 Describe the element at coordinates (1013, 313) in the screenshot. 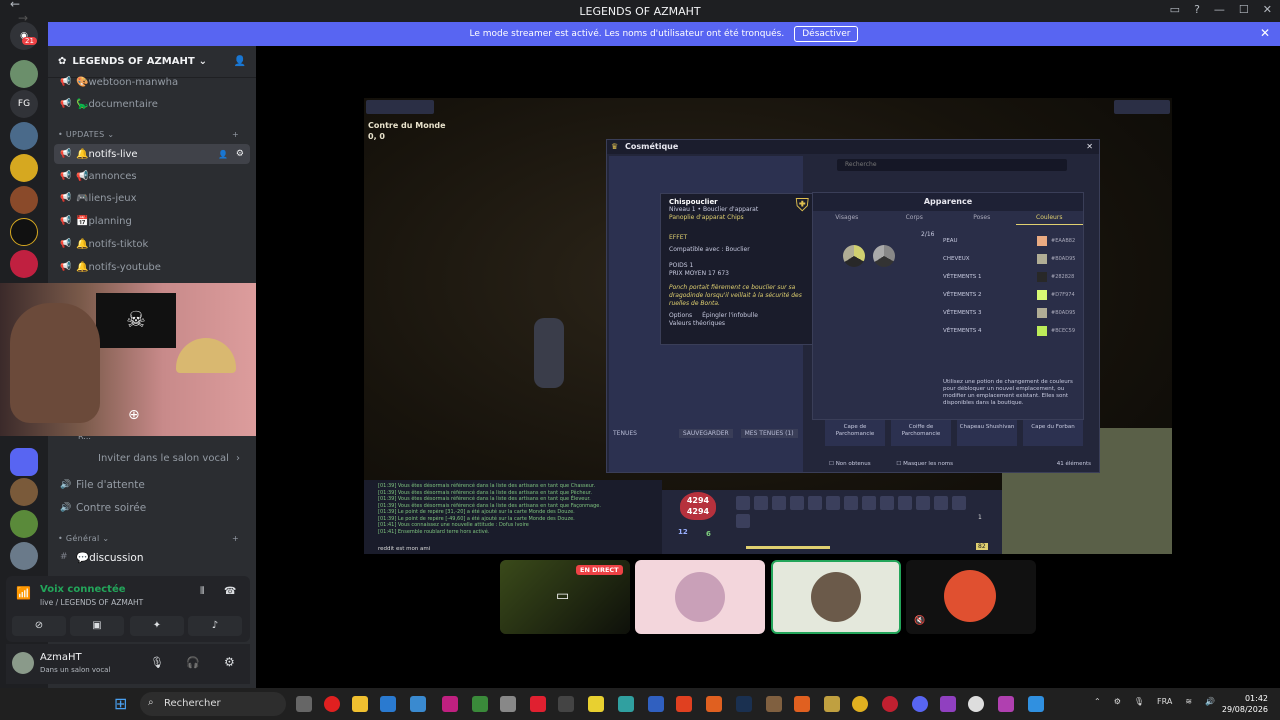

I see `color-row-vetements-3: VÊTEMENTS 3 #B0AD95` at that location.